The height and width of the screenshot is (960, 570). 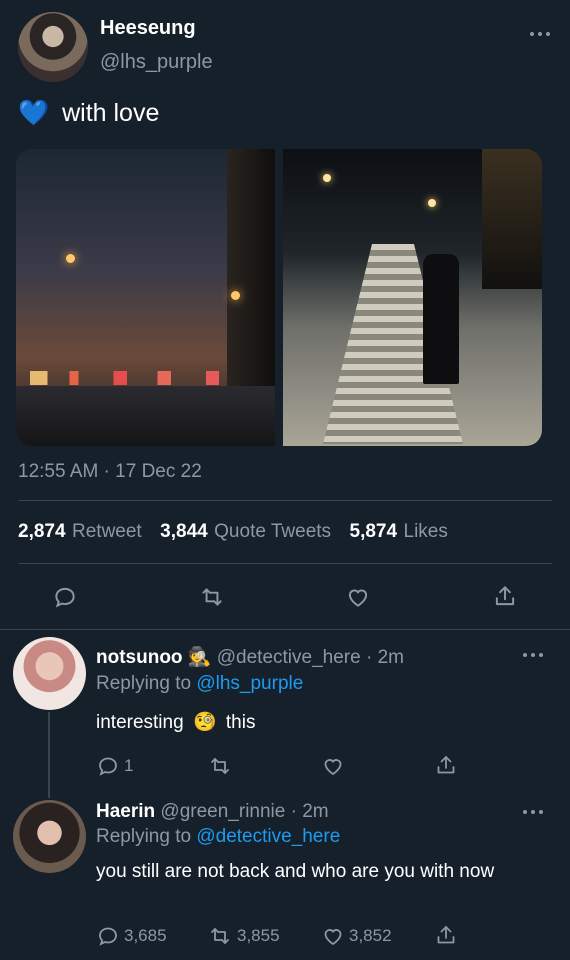 I want to click on reply-author-name: Haerin, so click(x=125, y=811).